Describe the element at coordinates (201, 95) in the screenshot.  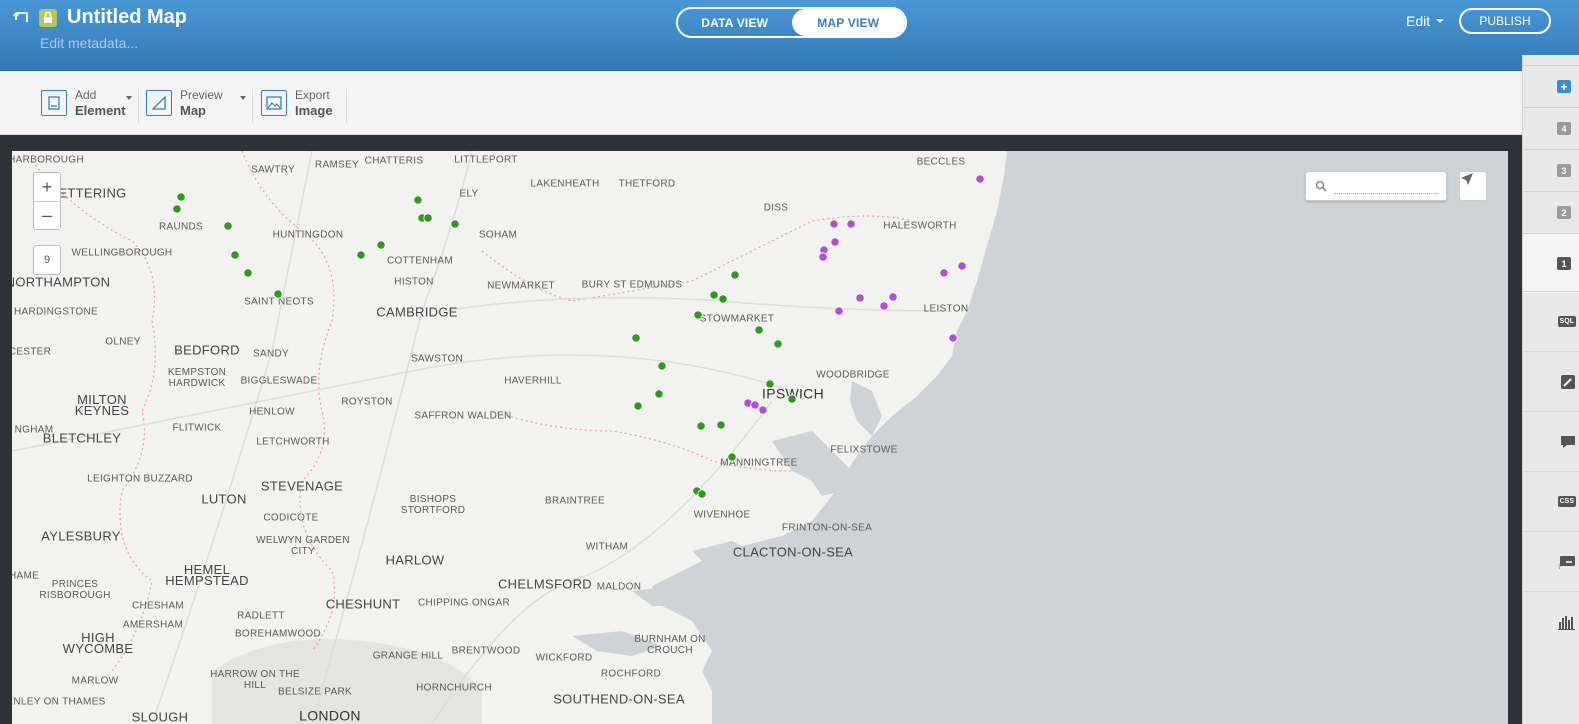
I see `preview-label-top: Preview` at that location.